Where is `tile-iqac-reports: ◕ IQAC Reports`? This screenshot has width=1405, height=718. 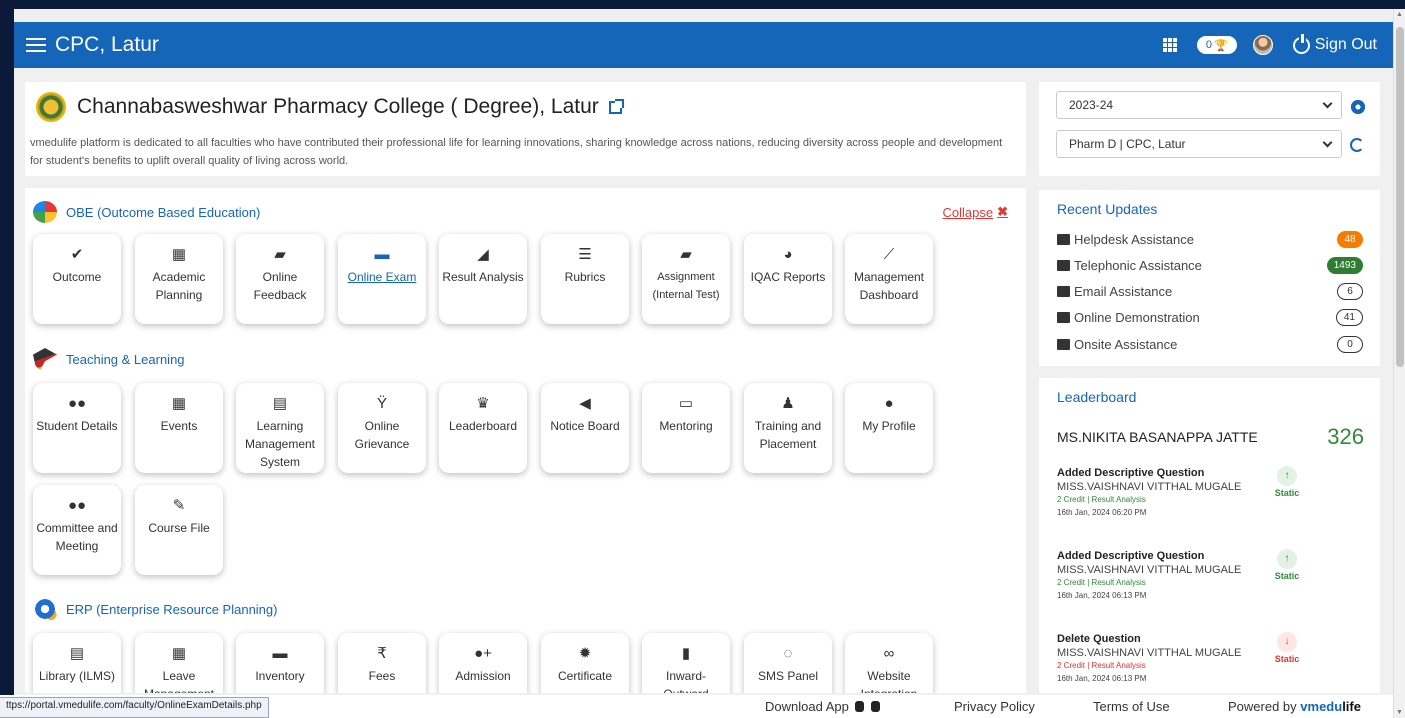
tile-iqac-reports: ◕ IQAC Reports is located at coordinates (788, 279).